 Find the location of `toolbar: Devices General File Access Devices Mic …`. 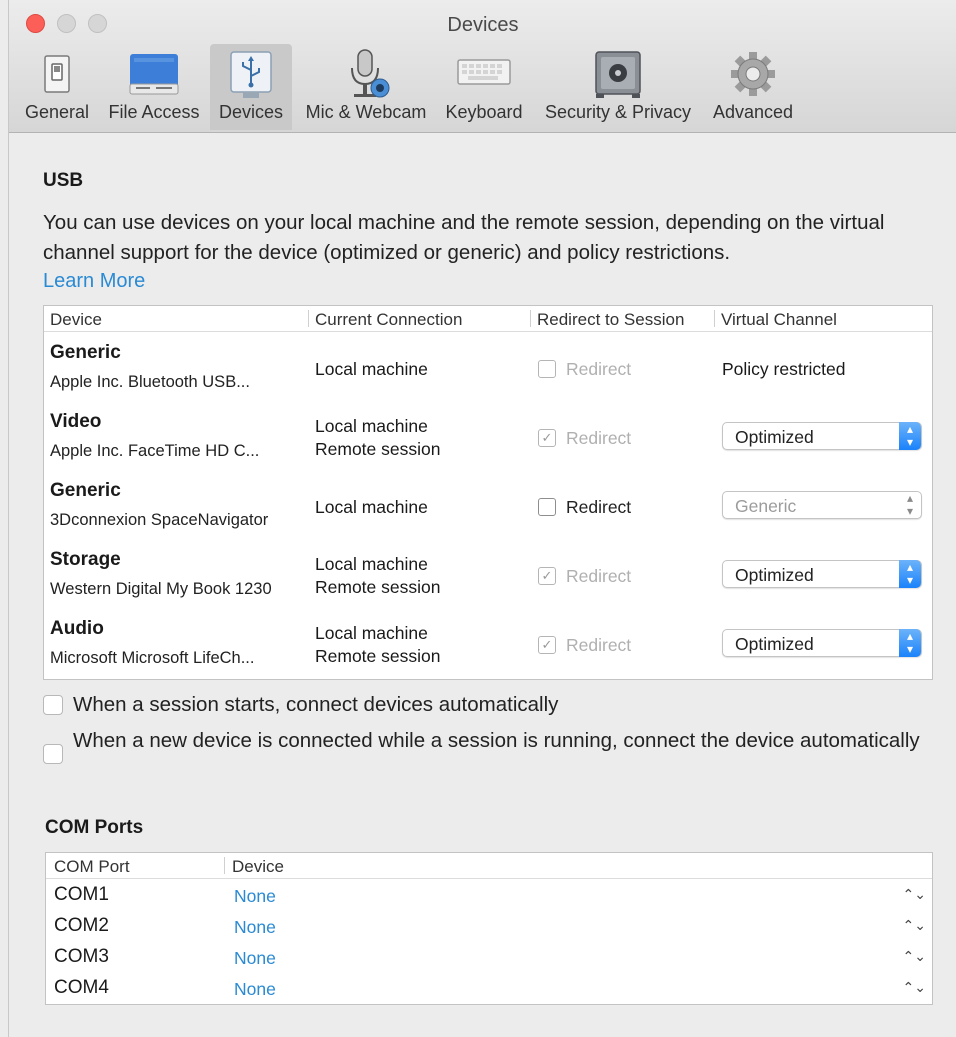

toolbar: Devices General File Access Devices Mic … is located at coordinates (482, 66).